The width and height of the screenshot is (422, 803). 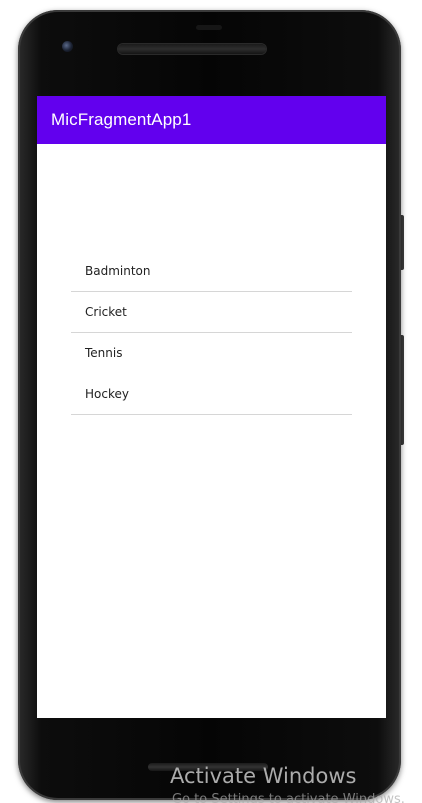 I want to click on proximity-sensor, so click(x=209, y=27).